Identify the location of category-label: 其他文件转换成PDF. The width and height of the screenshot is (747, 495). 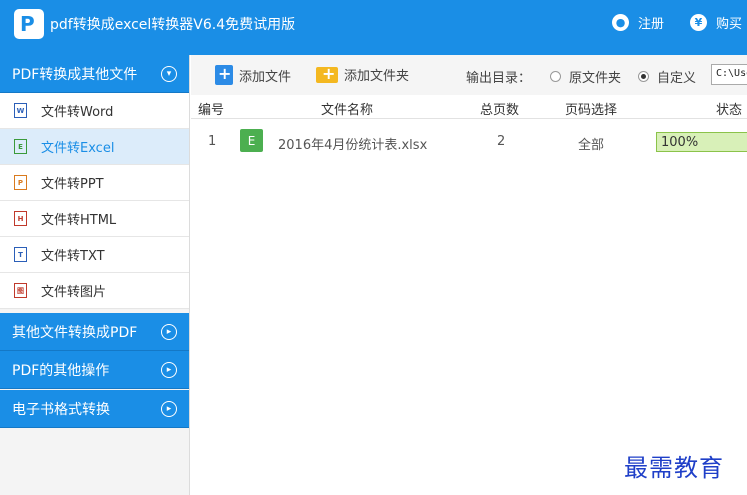
(75, 332).